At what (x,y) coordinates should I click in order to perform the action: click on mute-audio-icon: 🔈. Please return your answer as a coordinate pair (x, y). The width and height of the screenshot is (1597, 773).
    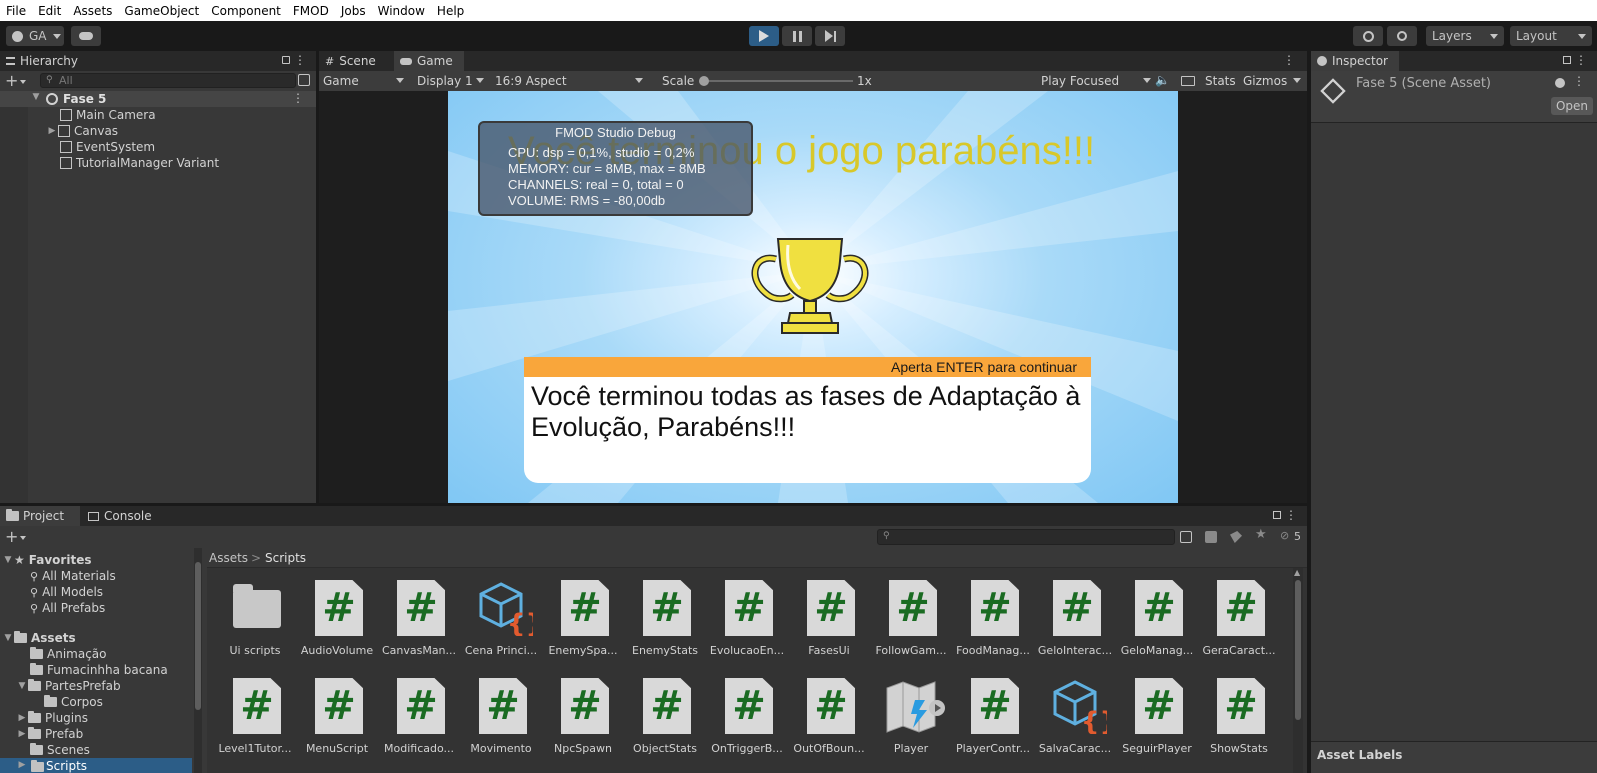
    Looking at the image, I should click on (1162, 80).